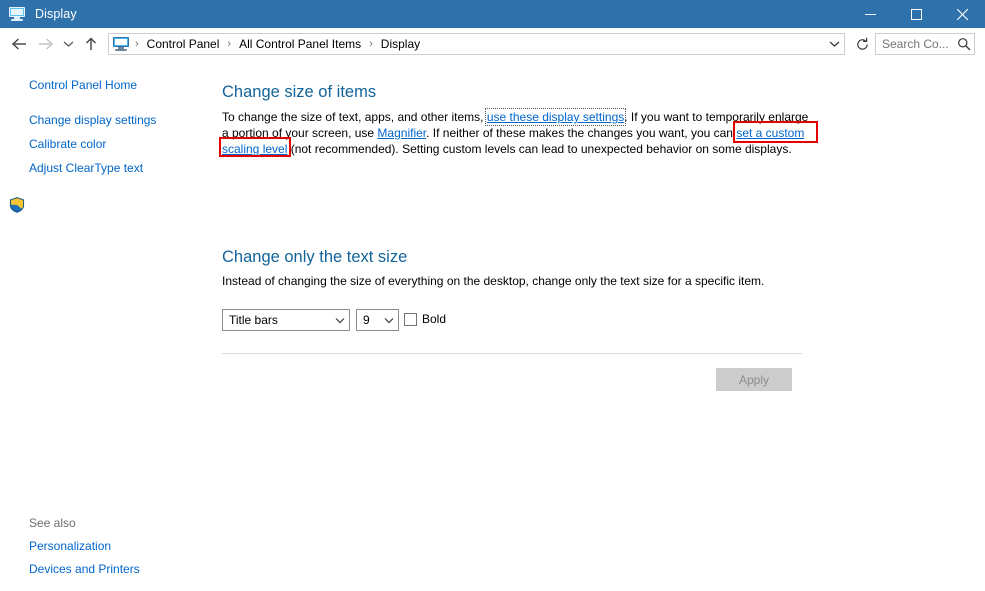 The height and width of the screenshot is (591, 985). Describe the element at coordinates (17, 14) in the screenshot. I see `display-monitor-icon` at that location.